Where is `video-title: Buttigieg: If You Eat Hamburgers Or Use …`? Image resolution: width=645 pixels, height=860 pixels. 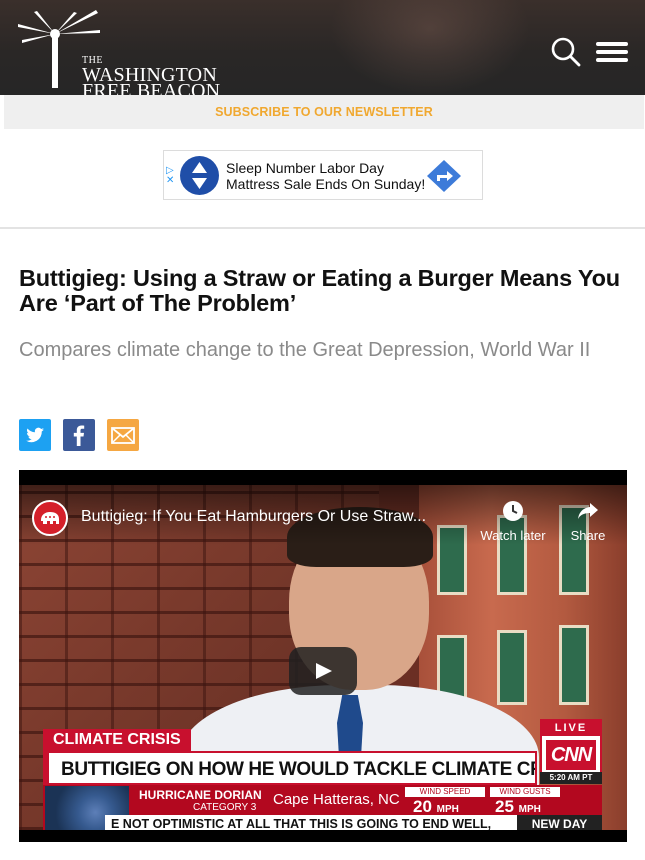 video-title: Buttigieg: If You Eat Hamburgers Or Use … is located at coordinates (253, 517).